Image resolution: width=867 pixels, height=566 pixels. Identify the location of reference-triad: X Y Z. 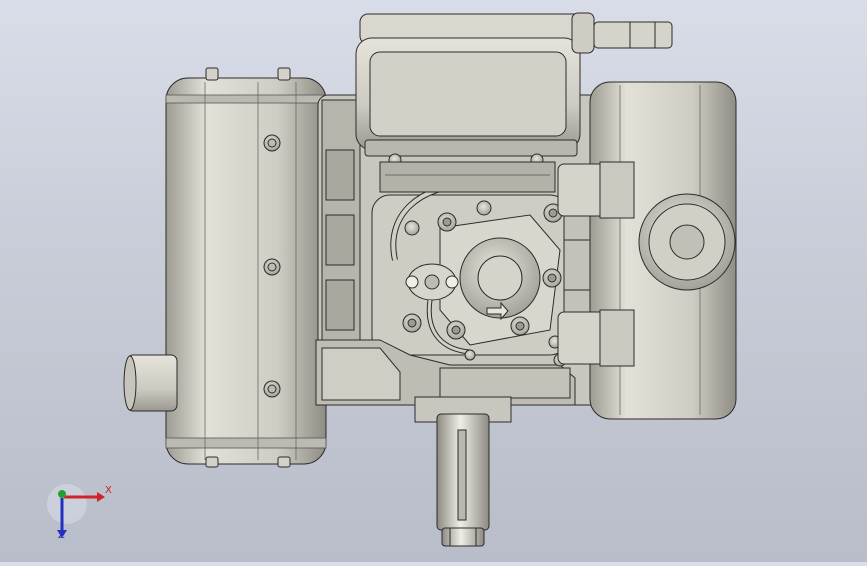
(80, 515).